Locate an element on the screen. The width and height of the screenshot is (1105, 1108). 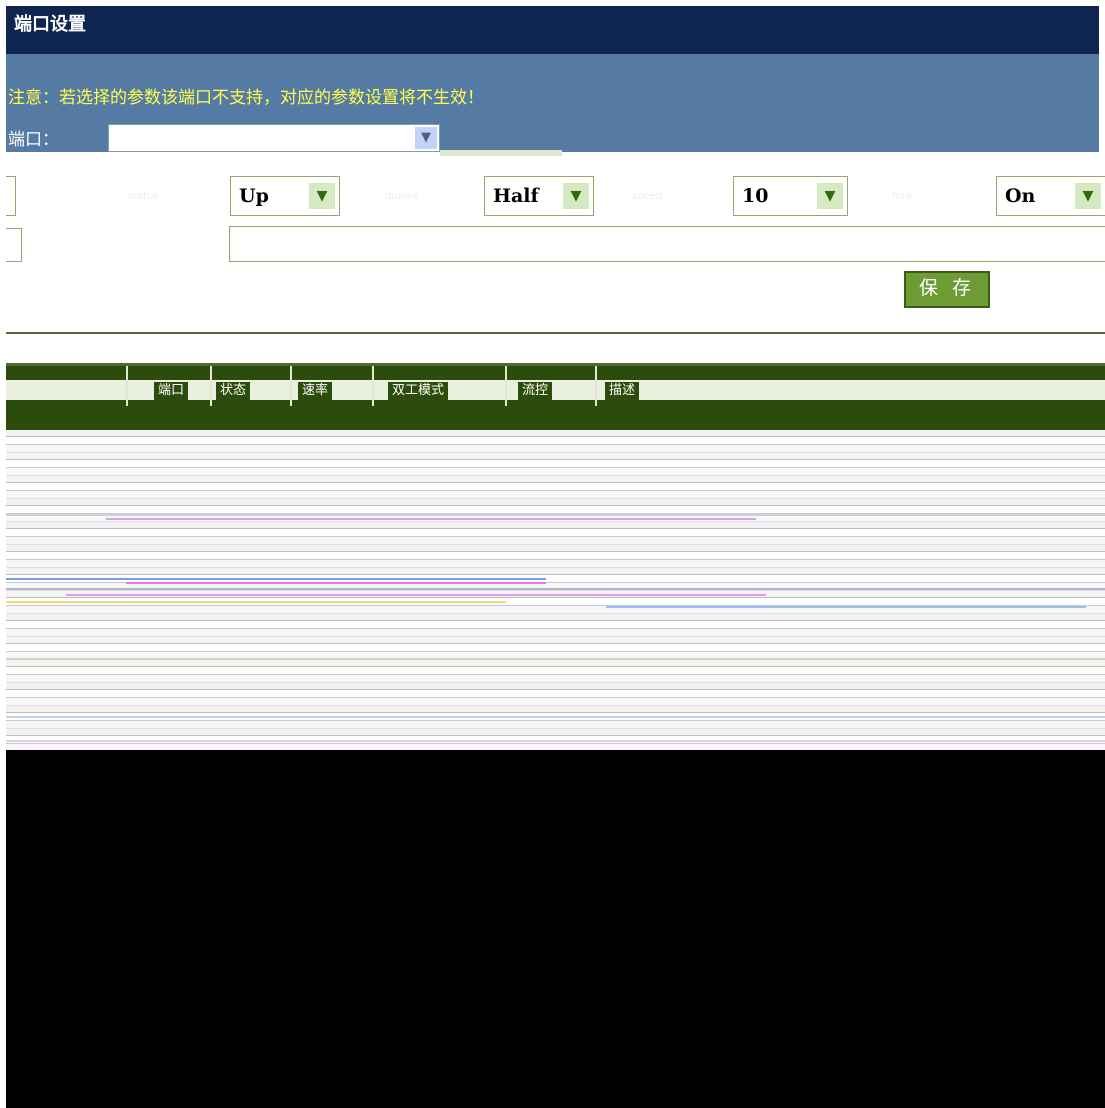
text-input-partial is located at coordinates (14, 245).